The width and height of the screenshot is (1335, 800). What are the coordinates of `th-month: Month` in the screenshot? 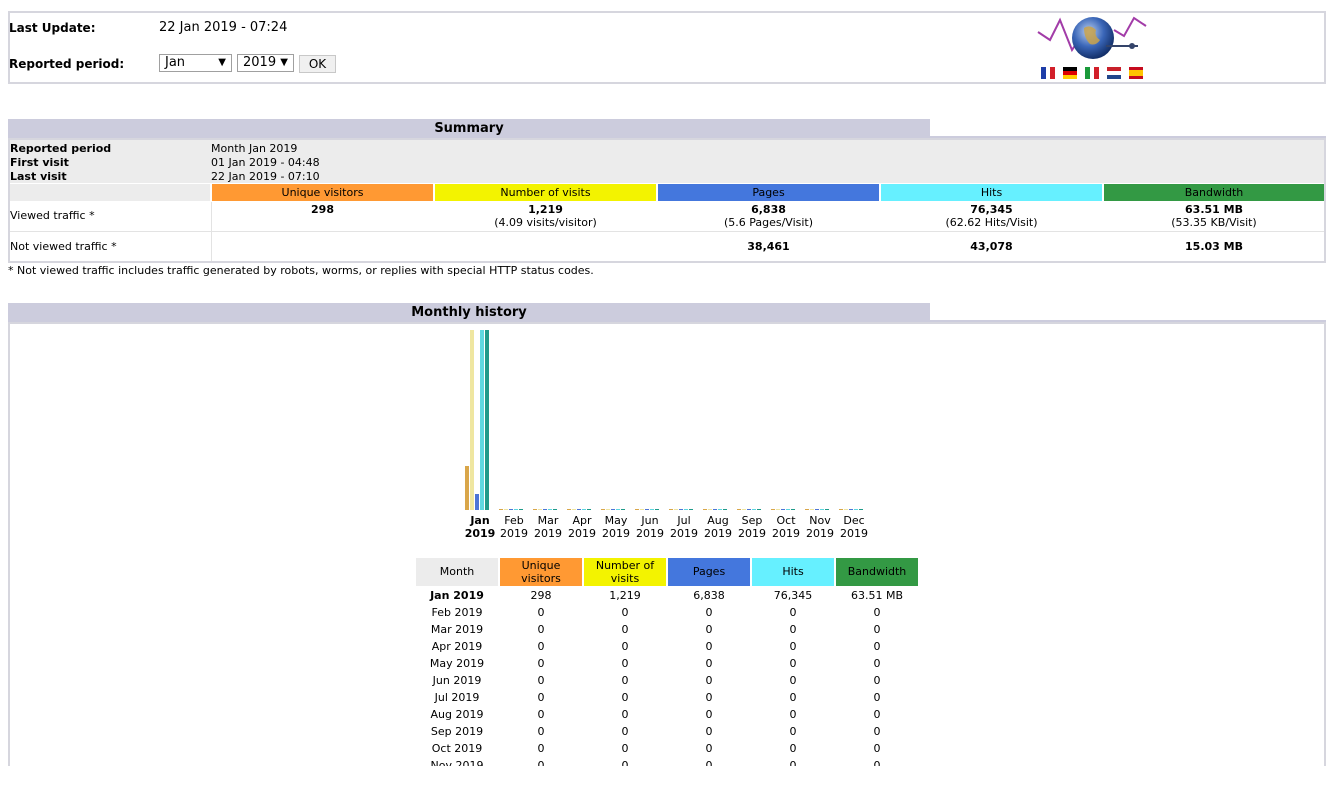 It's located at (457, 572).